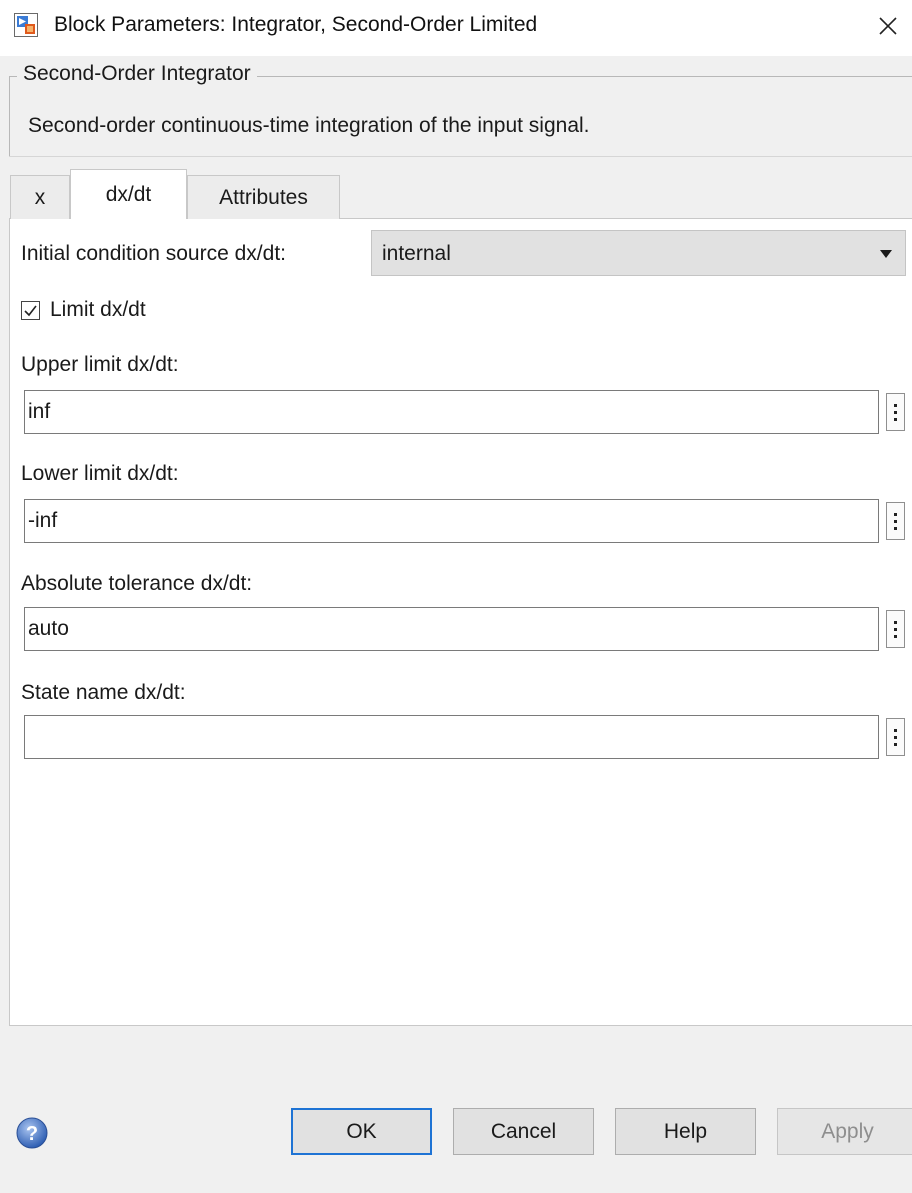  What do you see at coordinates (844, 1131) in the screenshot?
I see `apply-button: Apply` at bounding box center [844, 1131].